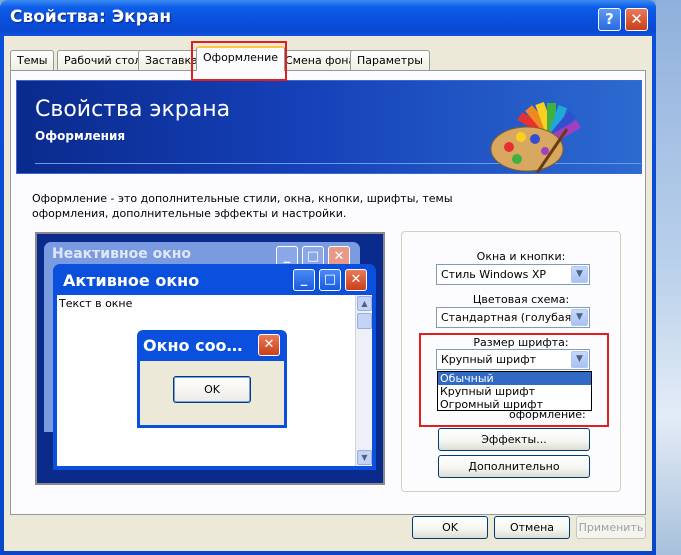  What do you see at coordinates (521, 299) in the screenshot?
I see `color-scheme-label: Цветовая схема:` at bounding box center [521, 299].